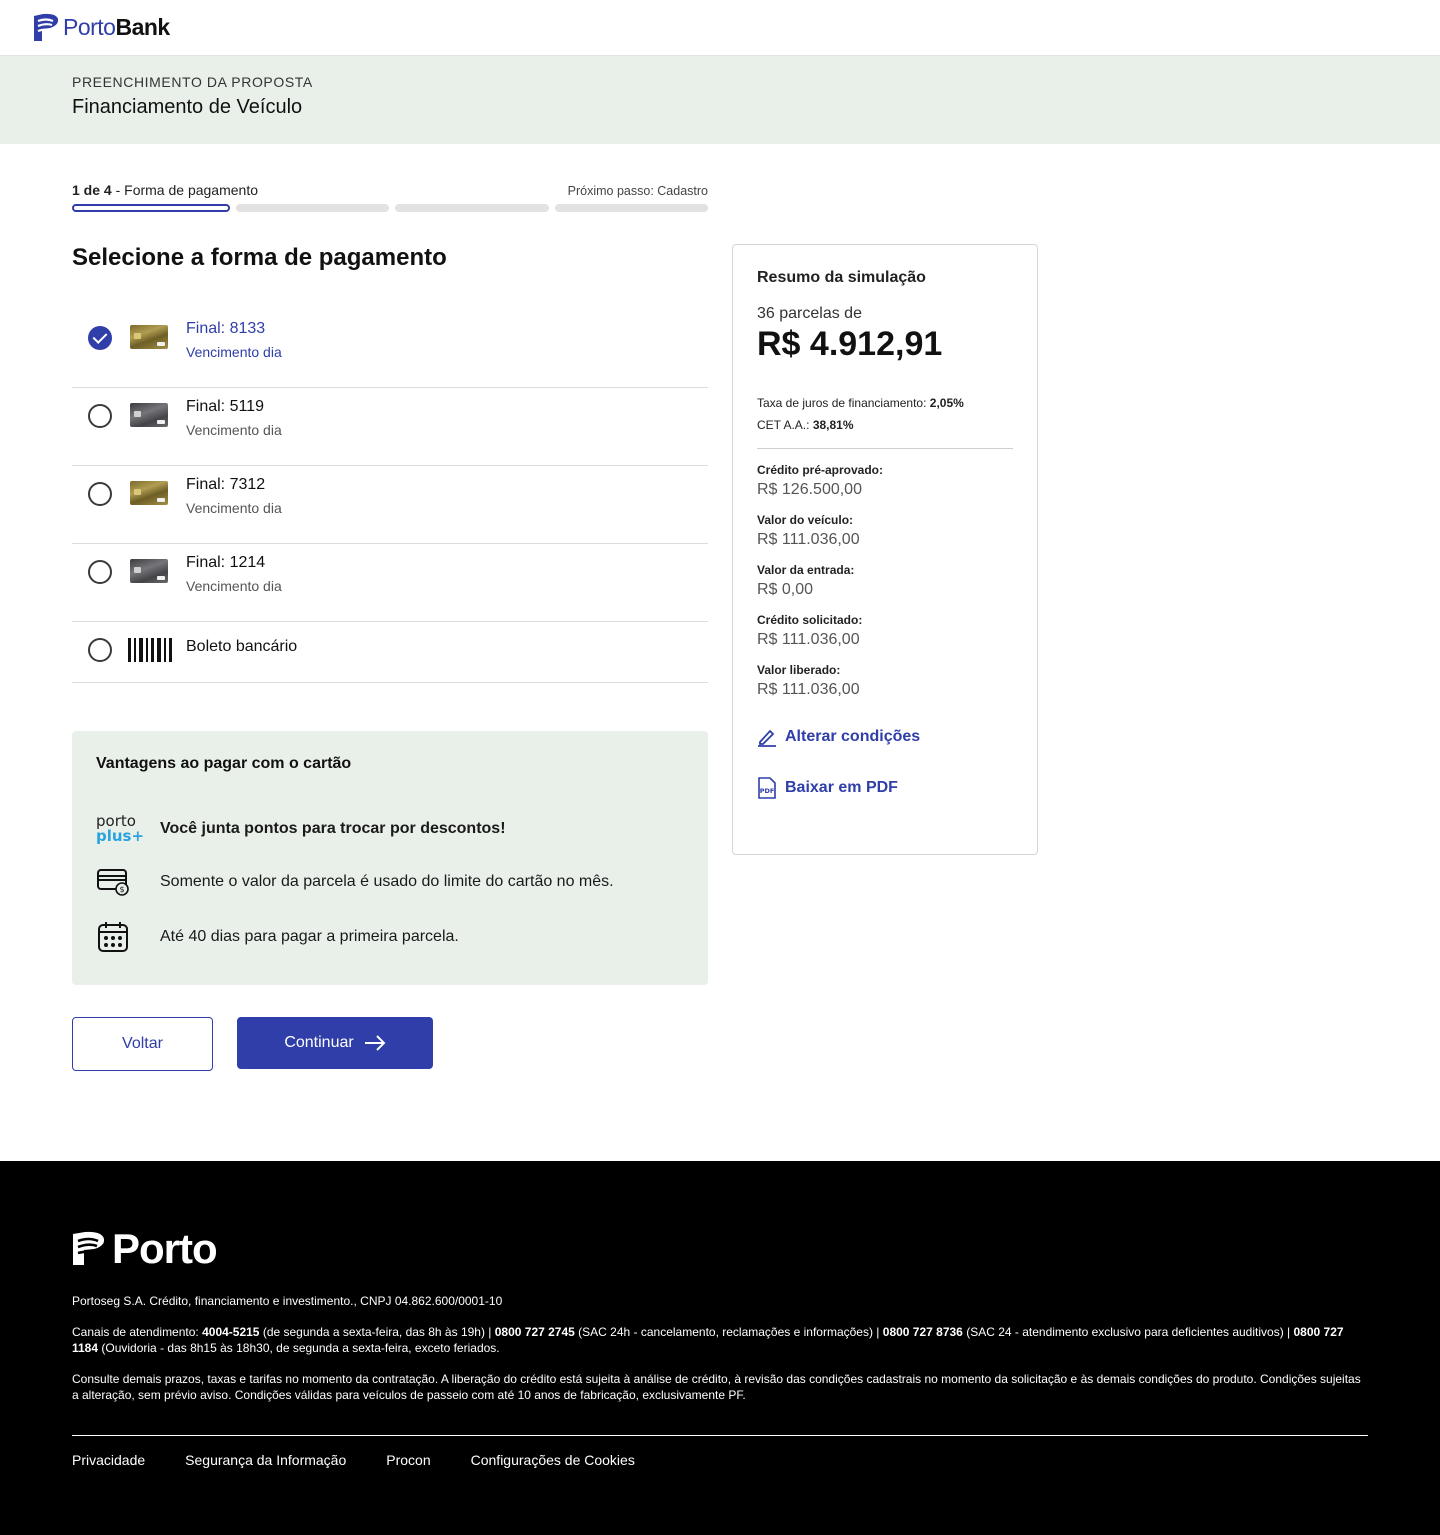 The height and width of the screenshot is (1535, 1440). I want to click on payment-option-card-1214: Final: 1214 Vencimento dia, so click(390, 583).